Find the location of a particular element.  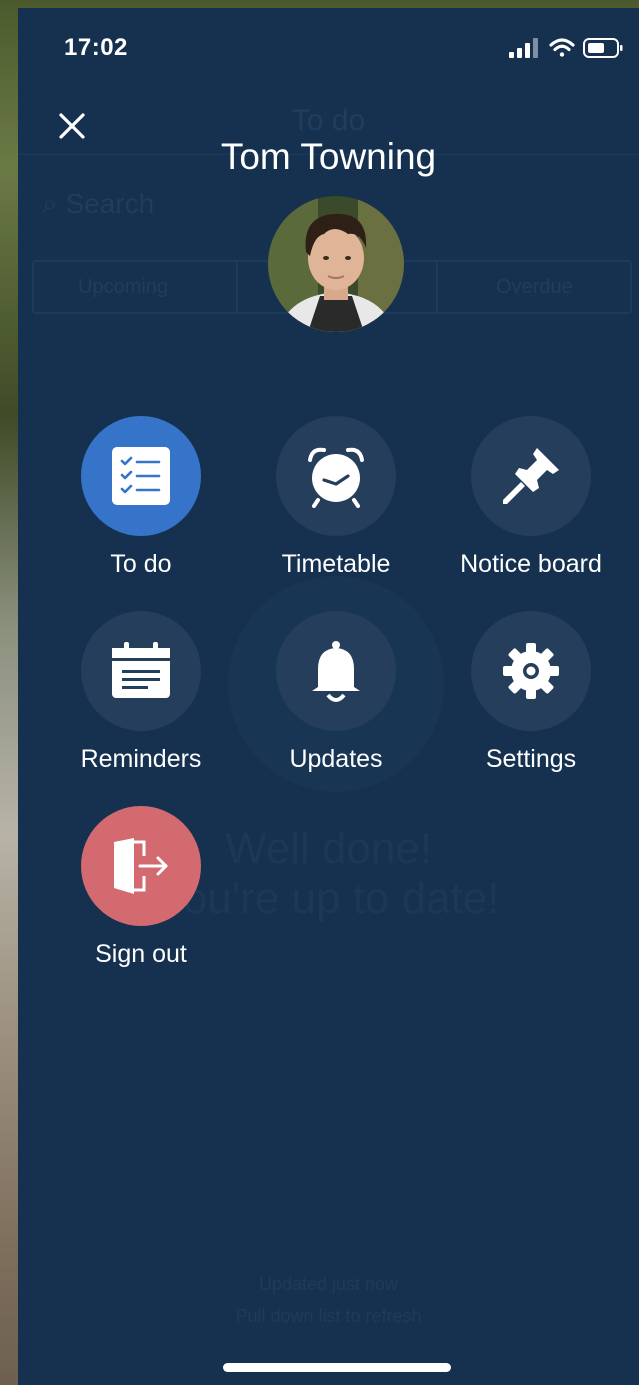

gear-icon is located at coordinates (531, 671).